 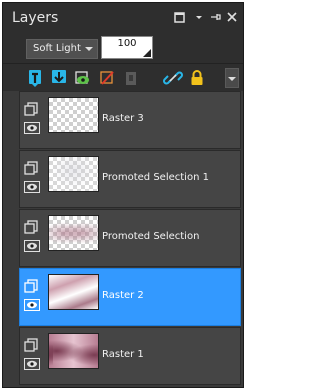 I want to click on slider-grip-icon, so click(x=147, y=53).